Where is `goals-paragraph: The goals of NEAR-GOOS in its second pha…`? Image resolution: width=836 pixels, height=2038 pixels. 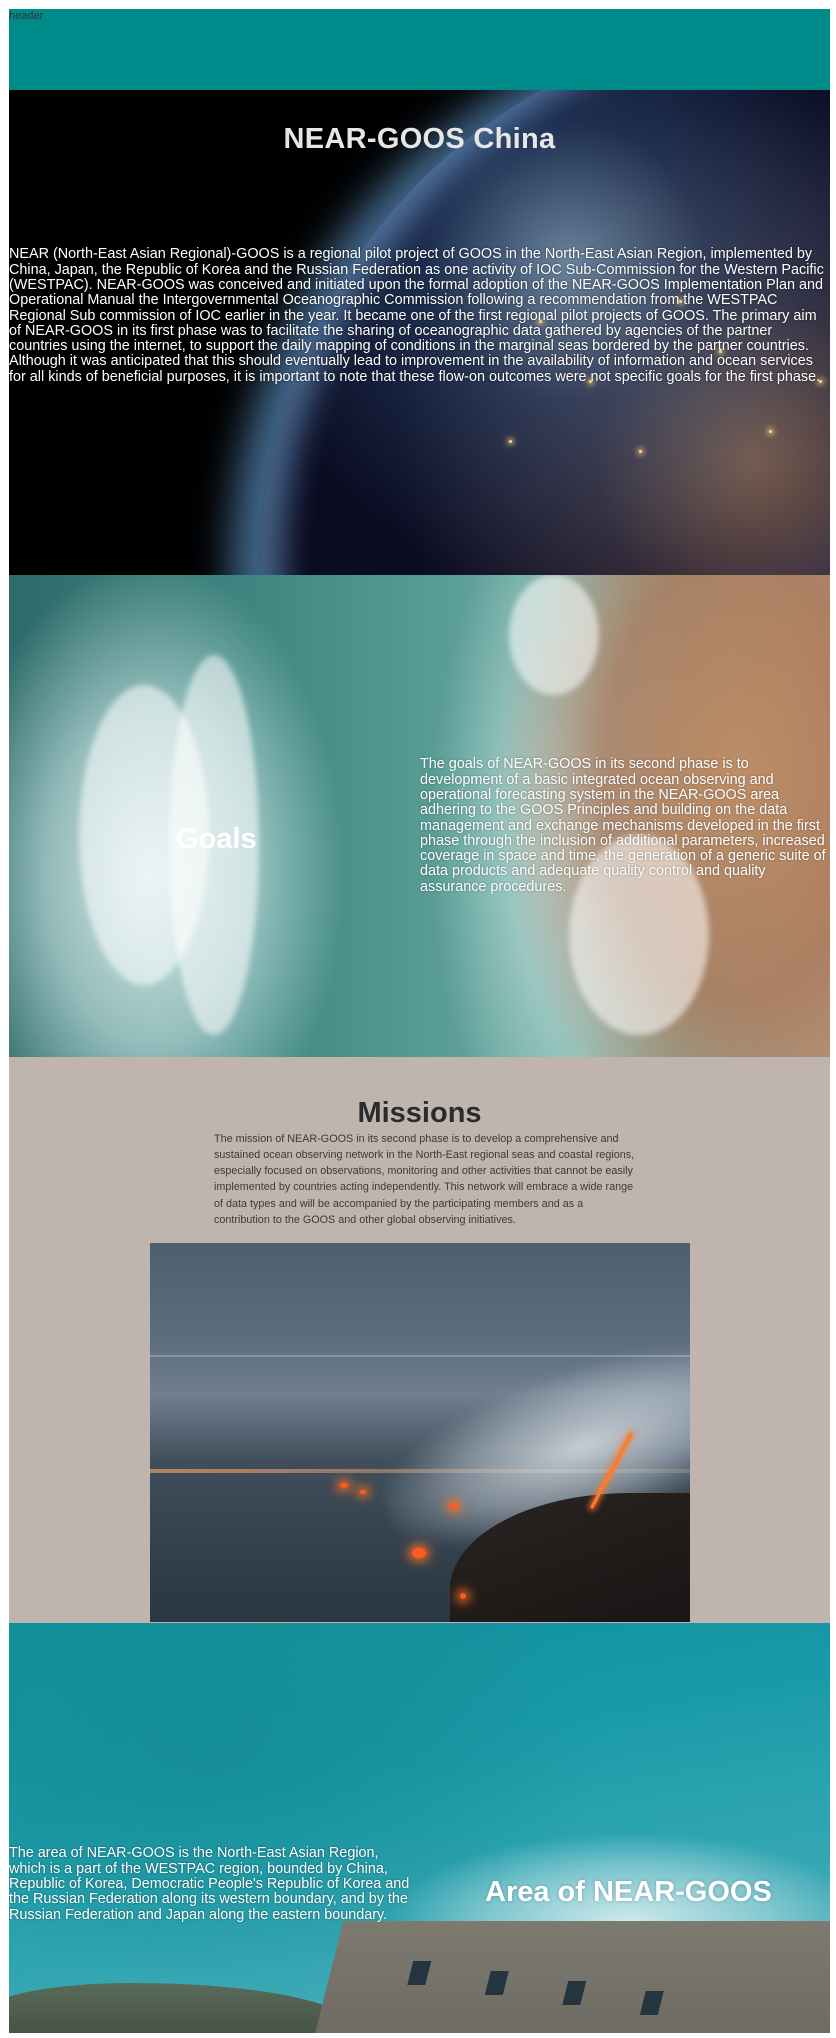 goals-paragraph: The goals of NEAR-GOOS in its second pha… is located at coordinates (623, 825).